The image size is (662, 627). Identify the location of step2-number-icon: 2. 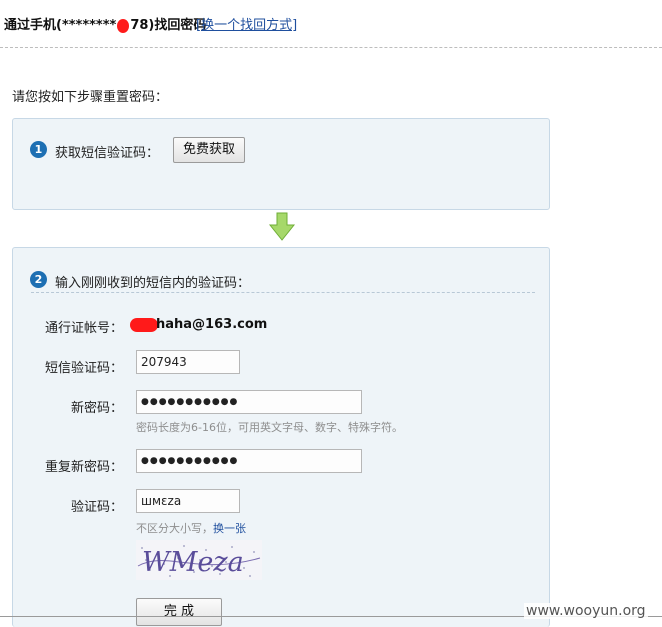
(38, 279).